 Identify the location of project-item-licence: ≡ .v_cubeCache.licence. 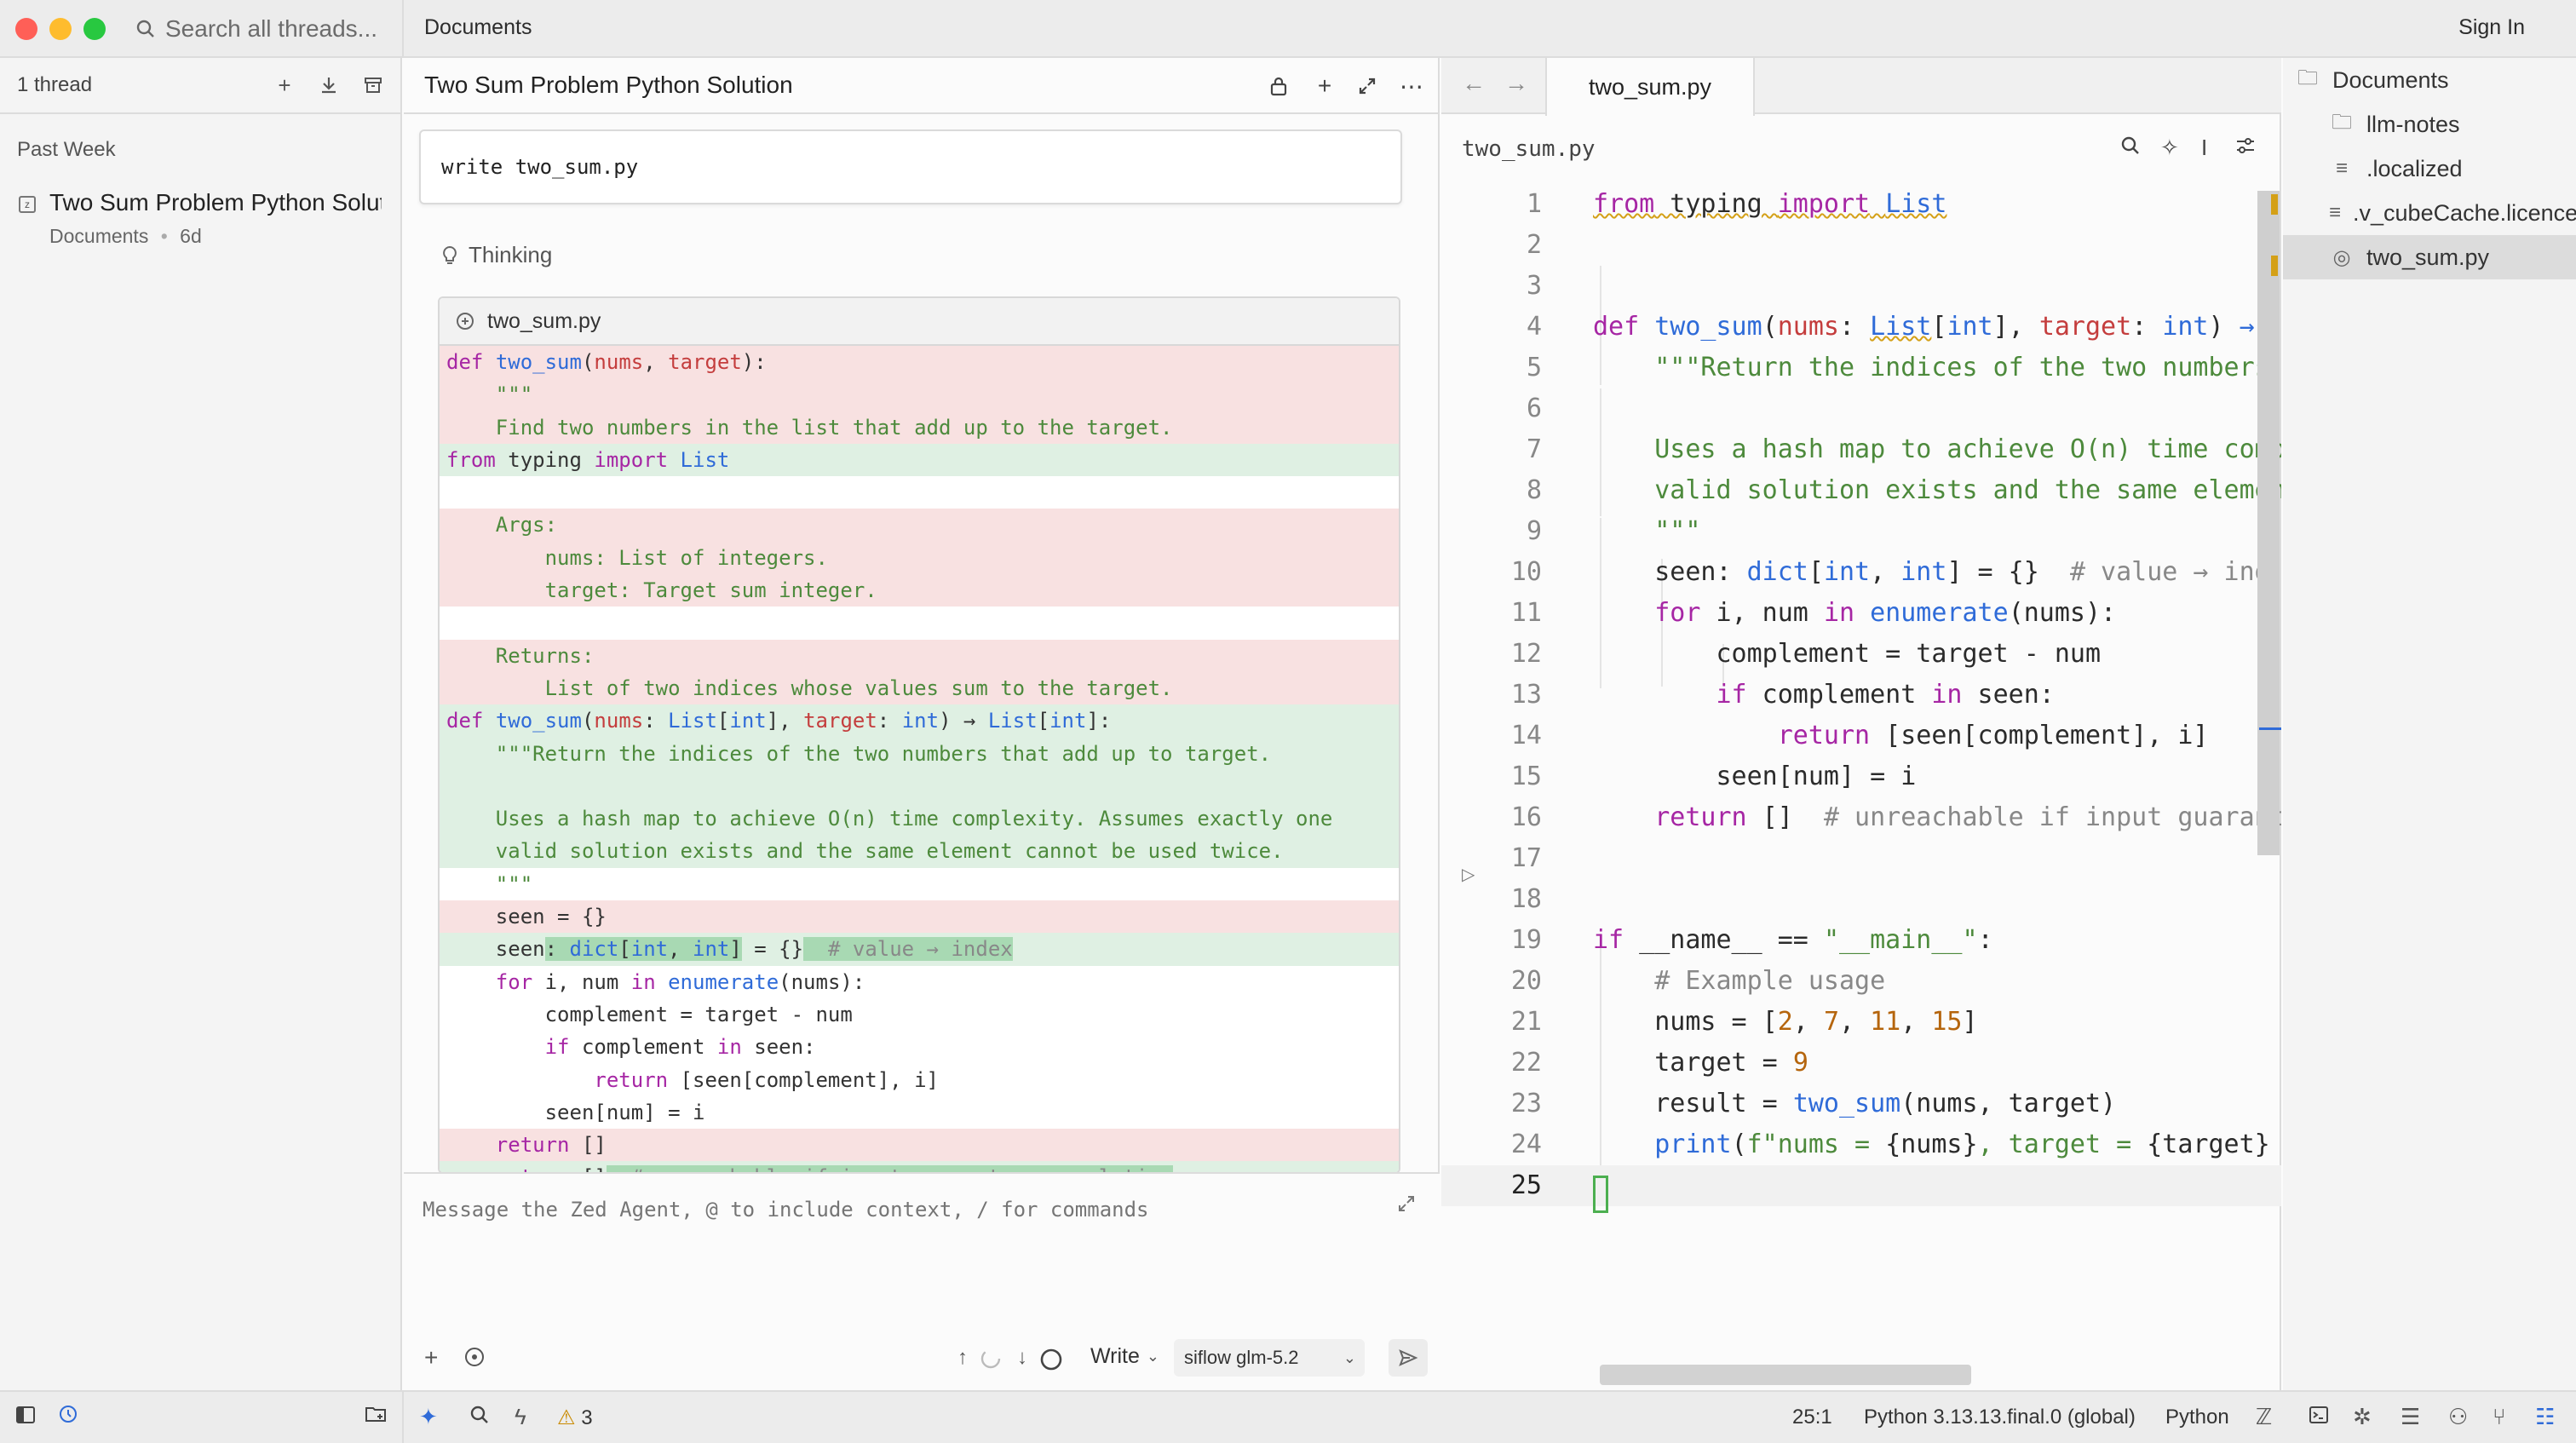
(2429, 213).